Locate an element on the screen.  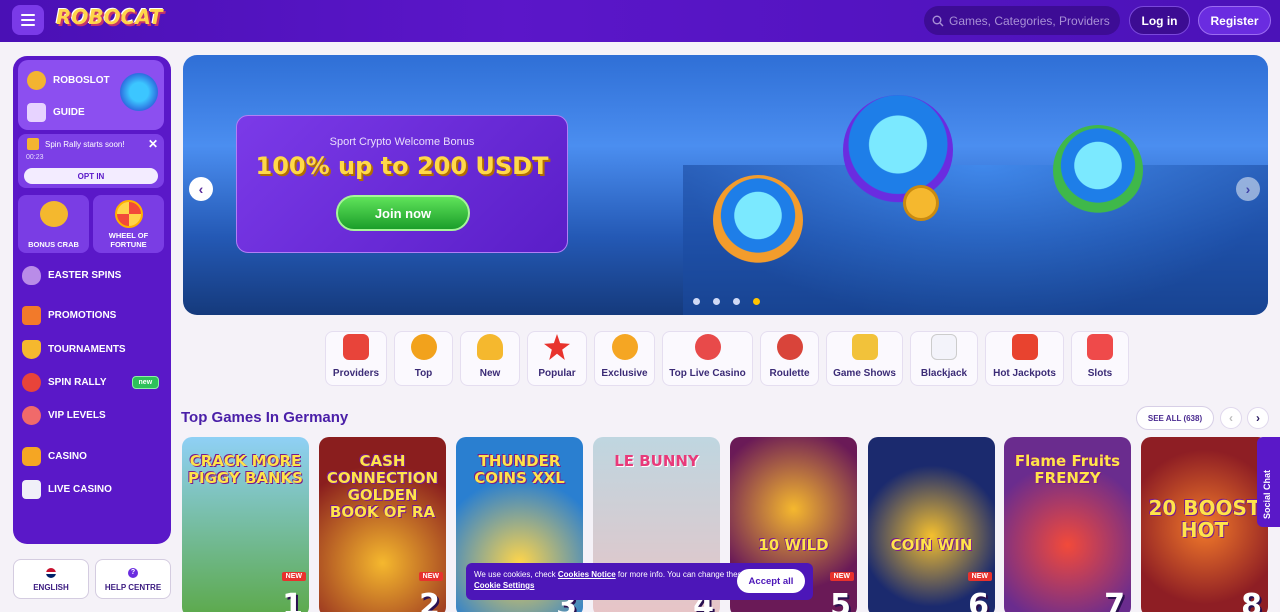
games-prev-button: ‹ is located at coordinates (1231, 418).